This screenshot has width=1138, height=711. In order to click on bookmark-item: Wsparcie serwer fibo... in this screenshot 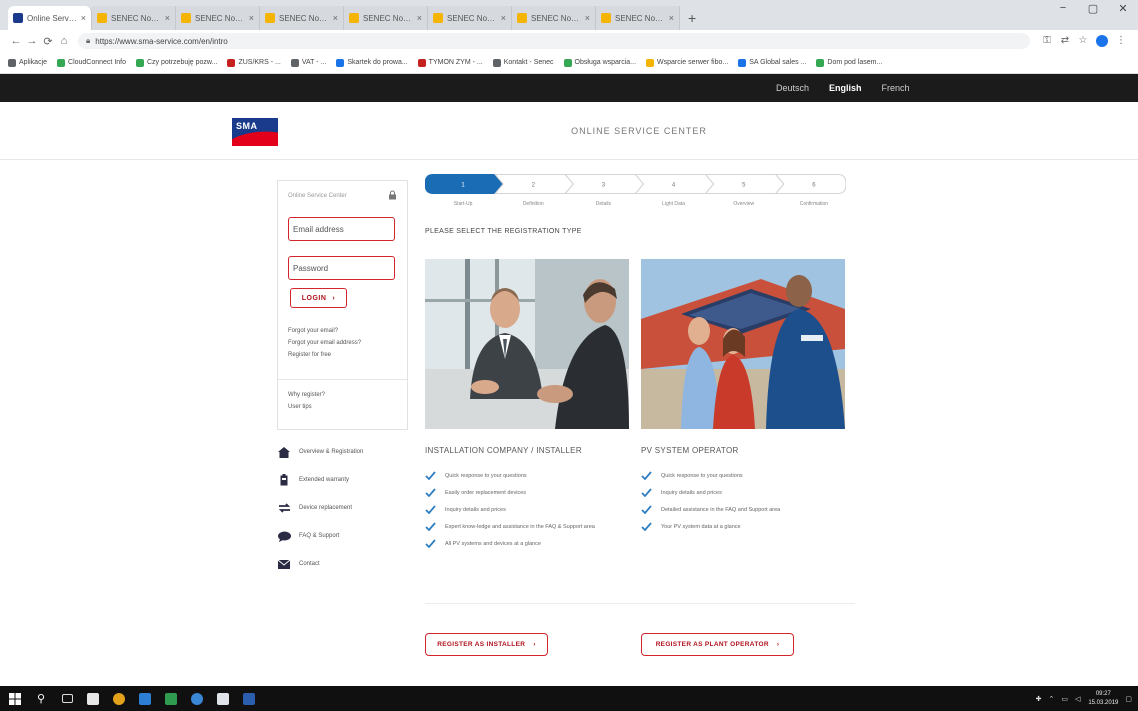, I will do `click(687, 62)`.